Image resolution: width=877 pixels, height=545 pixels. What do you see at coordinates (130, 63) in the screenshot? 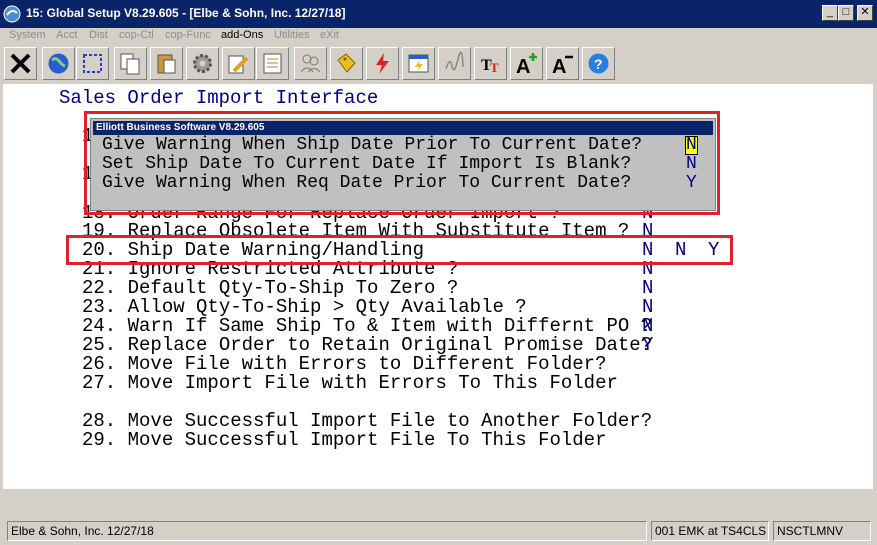
I see `copy-icon` at bounding box center [130, 63].